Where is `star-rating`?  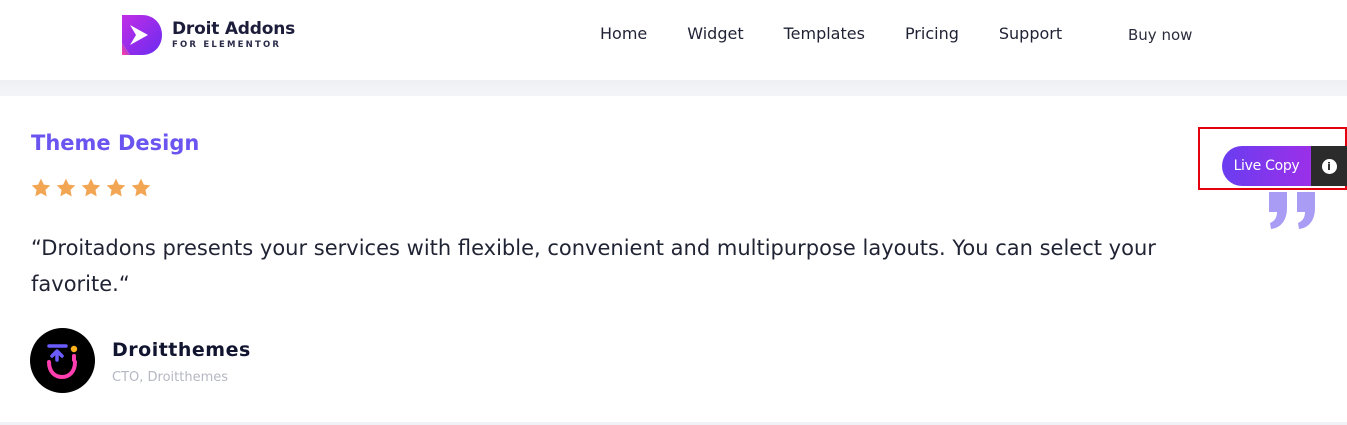 star-rating is located at coordinates (91, 188).